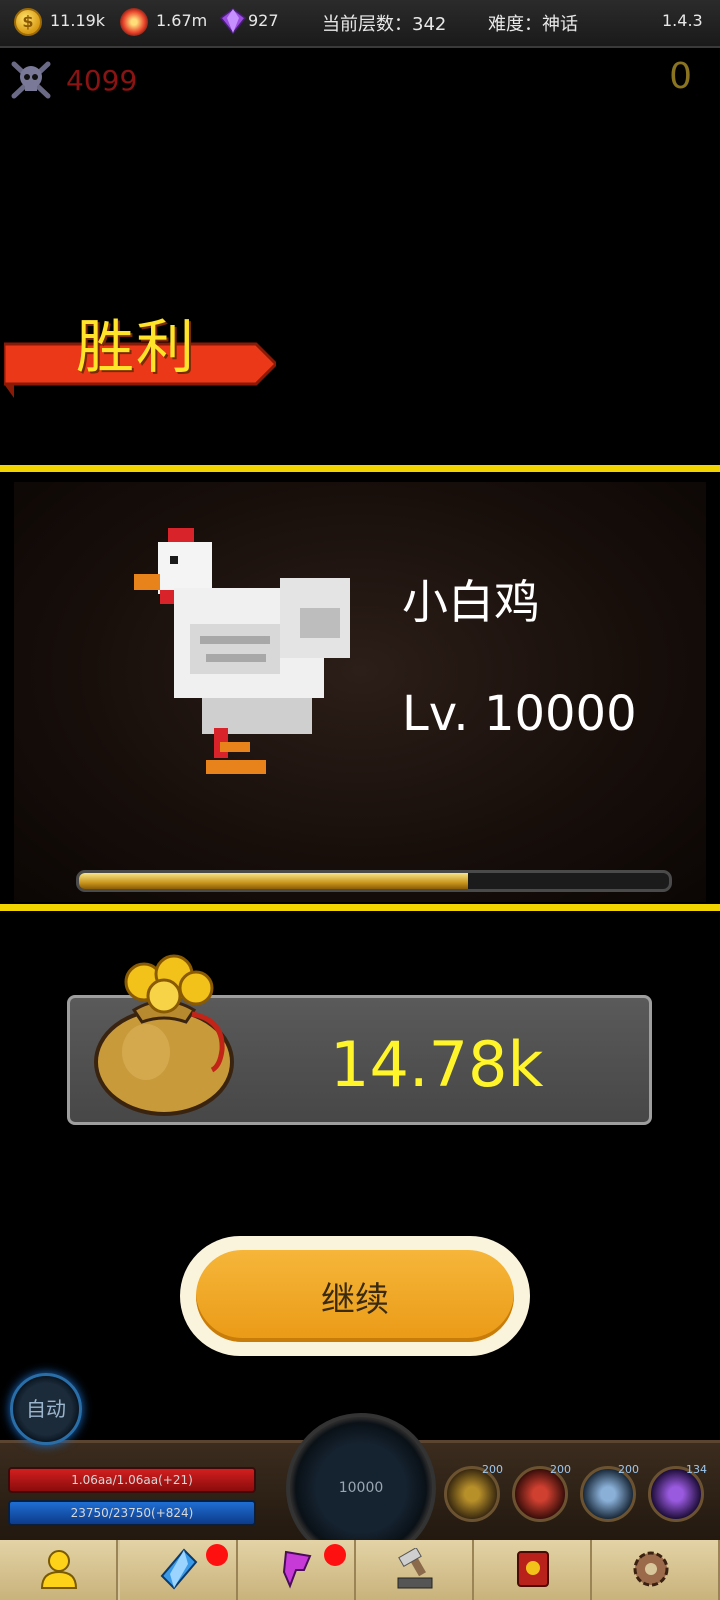  Describe the element at coordinates (473, 1492) in the screenshot. I see `holy-cross-icon: 200` at that location.